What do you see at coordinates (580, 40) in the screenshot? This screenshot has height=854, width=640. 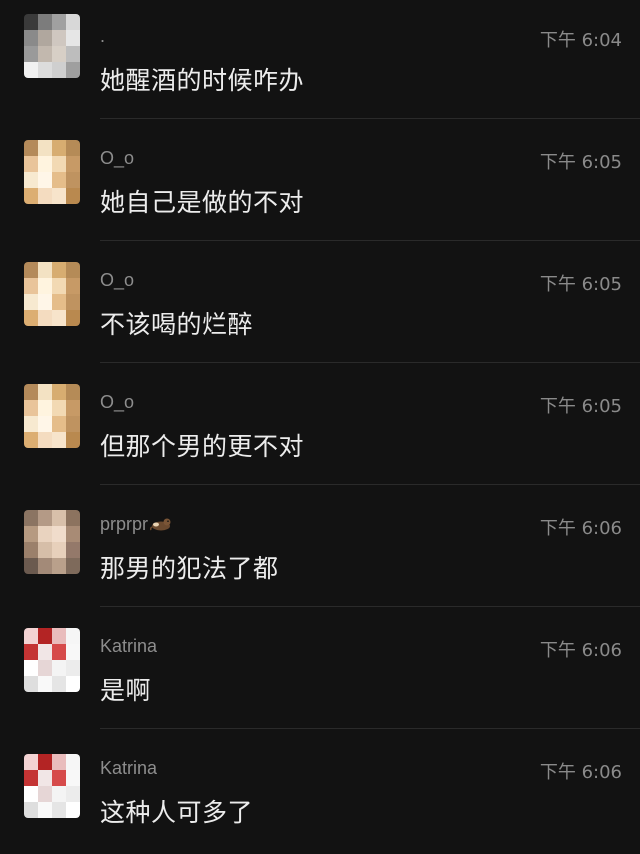 I see `message-timestamp: 下午 6:04` at bounding box center [580, 40].